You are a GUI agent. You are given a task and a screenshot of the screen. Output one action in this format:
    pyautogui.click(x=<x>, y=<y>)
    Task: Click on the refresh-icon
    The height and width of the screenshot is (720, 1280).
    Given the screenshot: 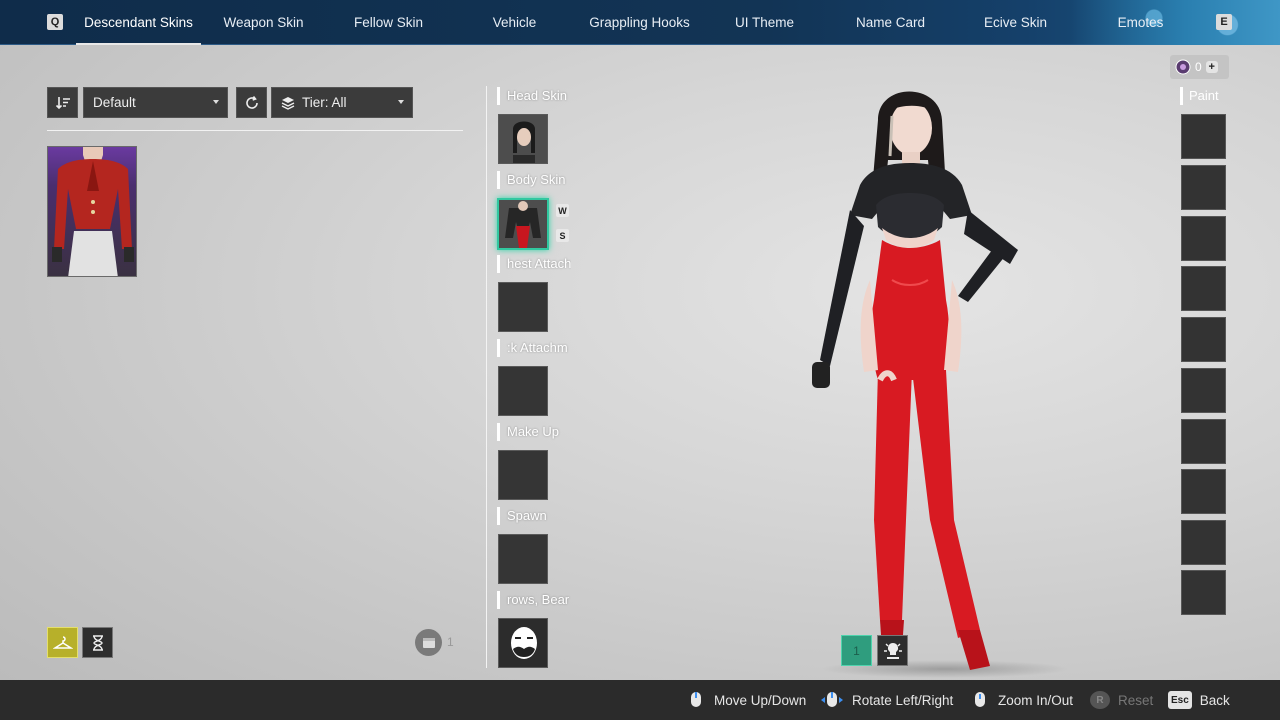 What is the action you would take?
    pyautogui.click(x=251, y=102)
    